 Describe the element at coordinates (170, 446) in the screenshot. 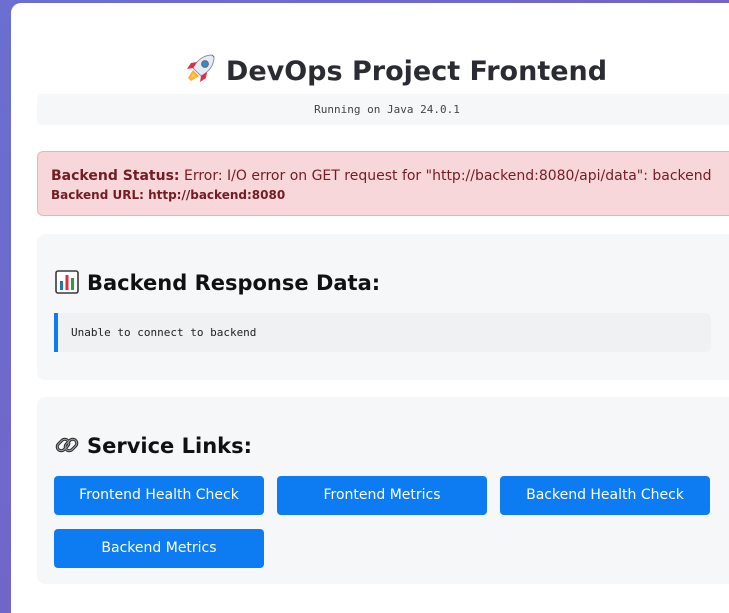

I see `service-links-heading-text: Service Links:` at that location.